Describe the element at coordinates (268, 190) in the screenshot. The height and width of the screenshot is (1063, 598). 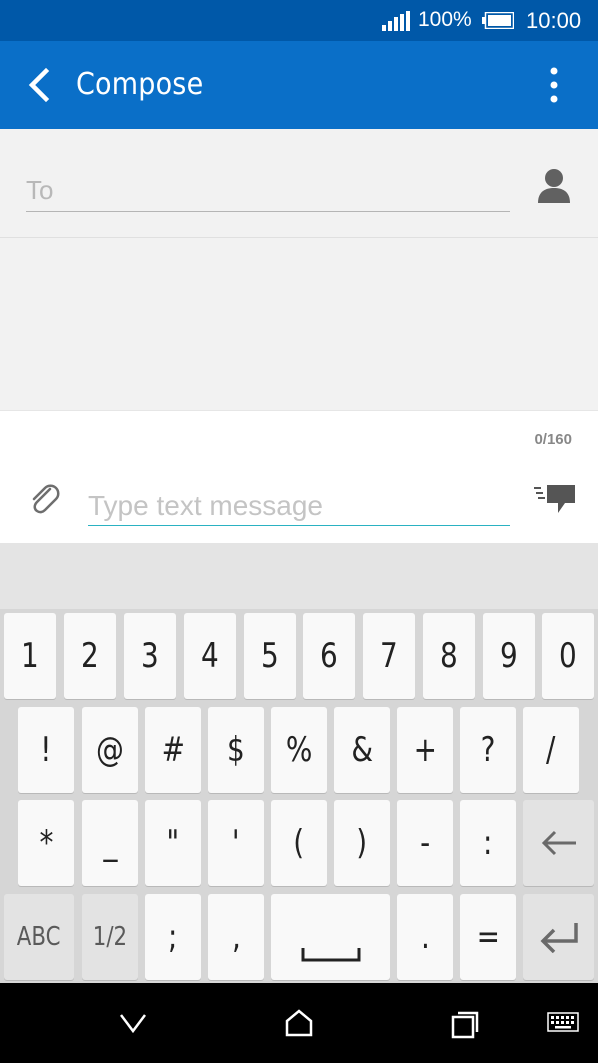
I see `recipient-input` at that location.